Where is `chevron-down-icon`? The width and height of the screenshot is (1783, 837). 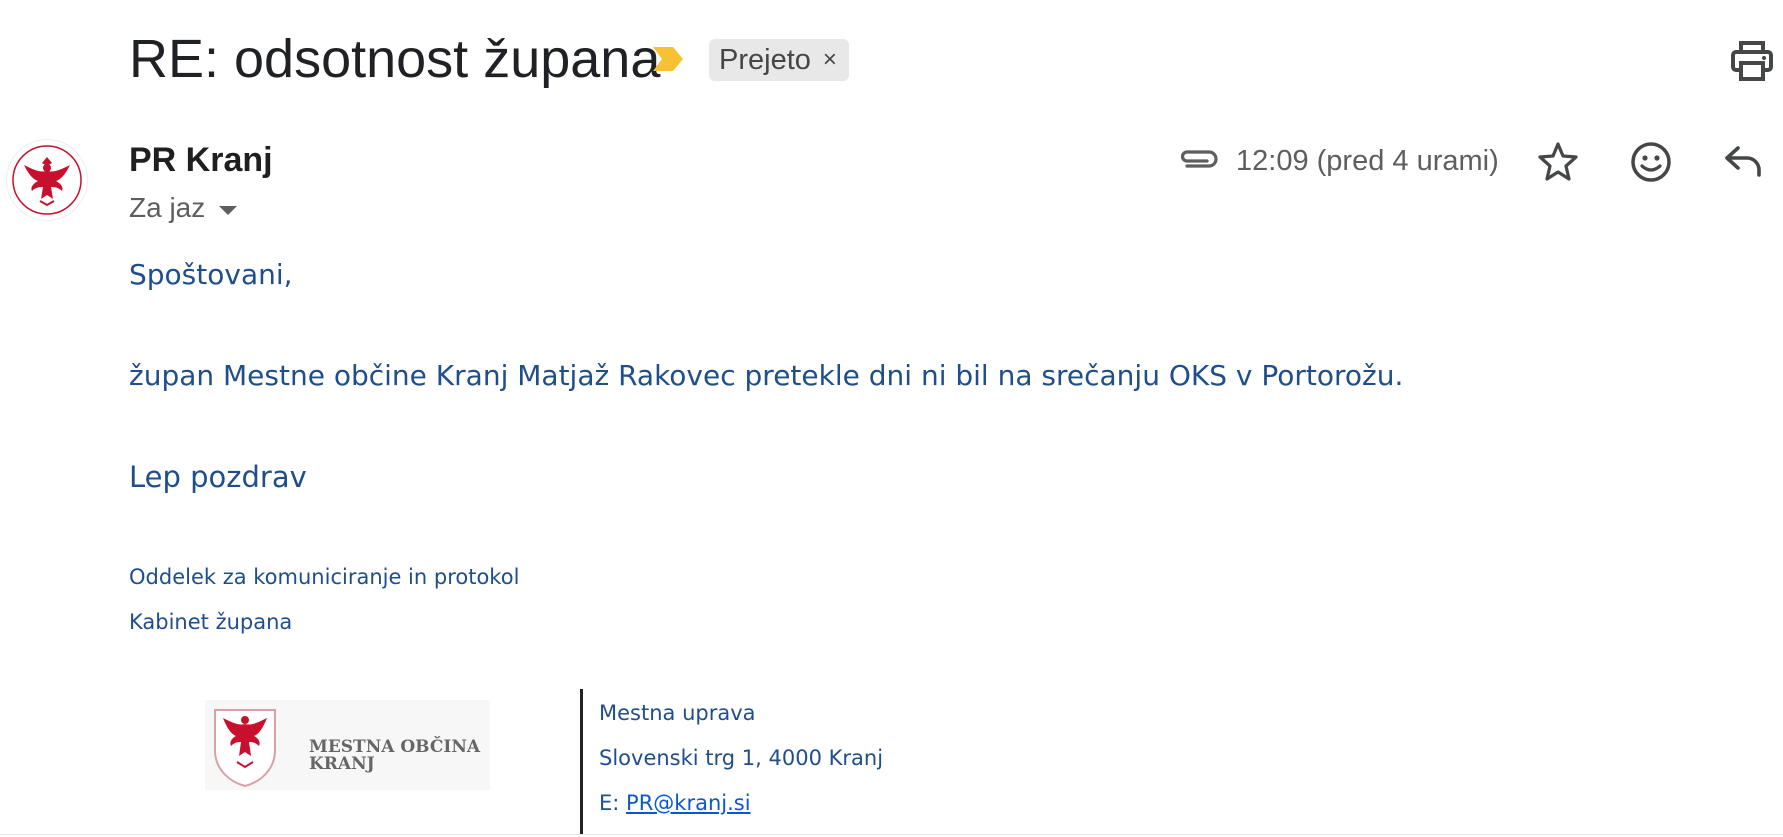 chevron-down-icon is located at coordinates (228, 210).